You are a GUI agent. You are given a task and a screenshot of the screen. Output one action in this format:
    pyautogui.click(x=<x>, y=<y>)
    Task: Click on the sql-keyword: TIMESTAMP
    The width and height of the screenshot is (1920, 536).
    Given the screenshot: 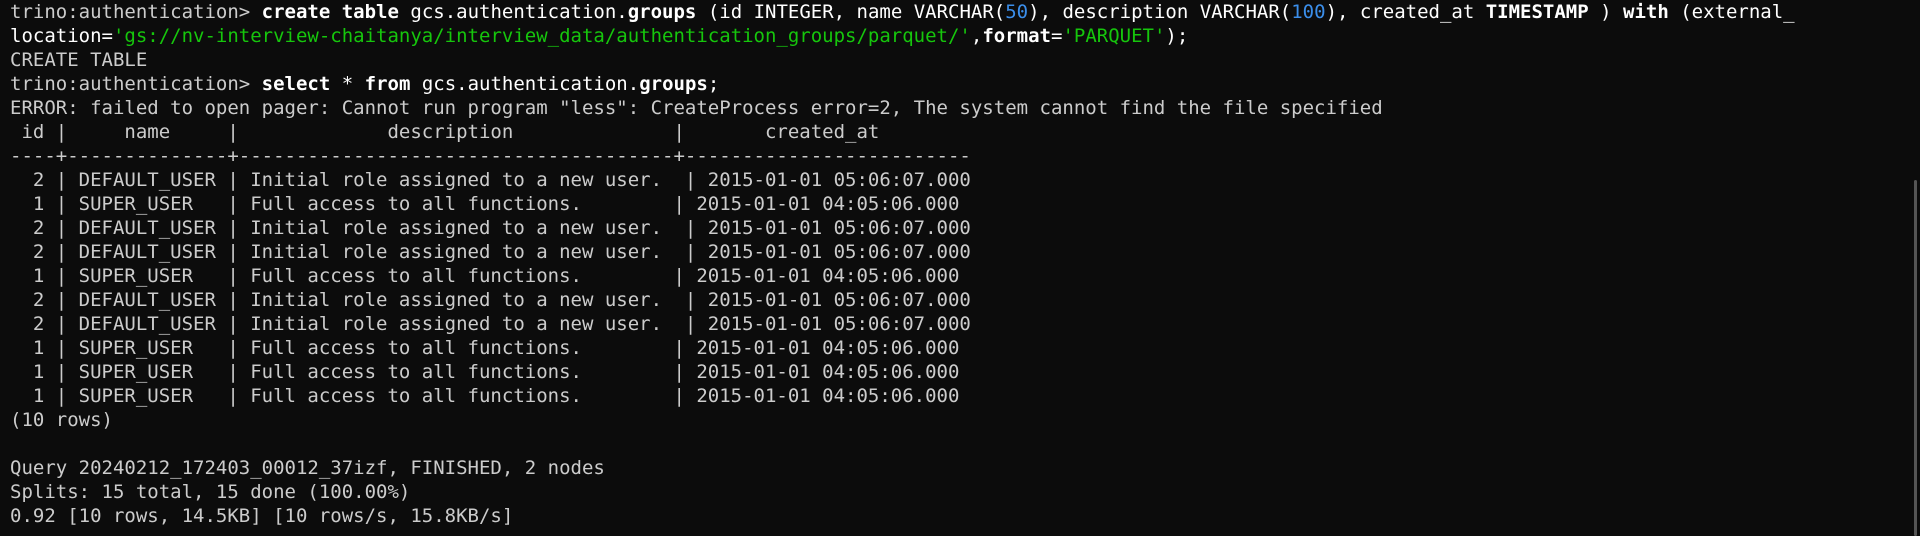 What is the action you would take?
    pyautogui.click(x=1537, y=12)
    